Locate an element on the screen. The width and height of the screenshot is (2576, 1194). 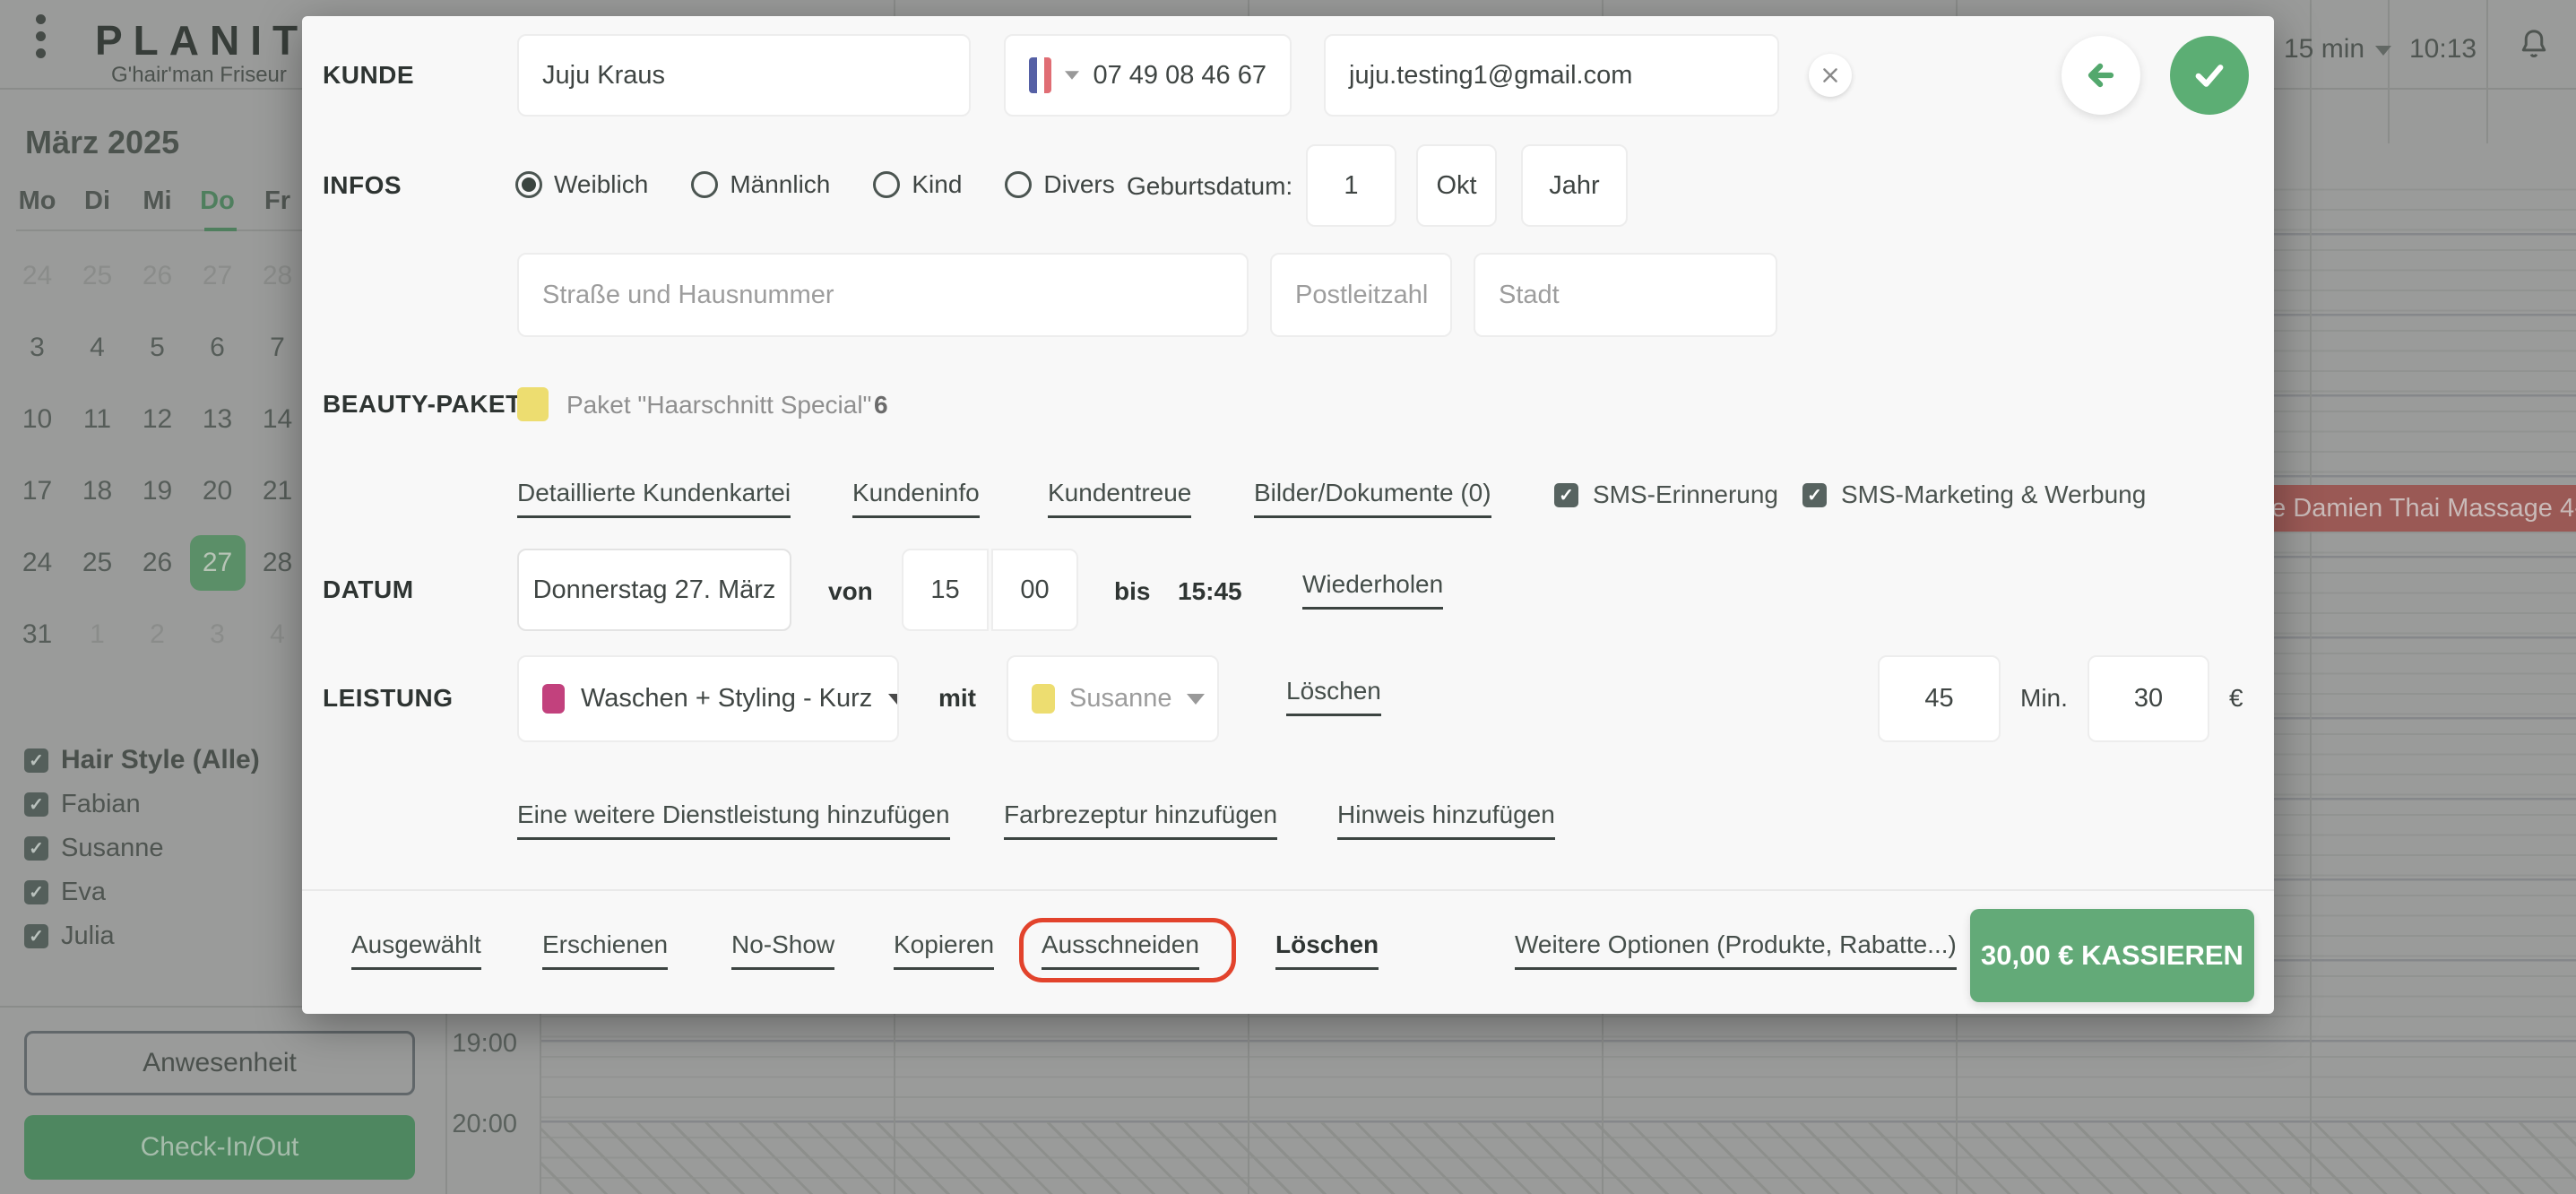
gender-radio-männlich: Männlich is located at coordinates (760, 184).